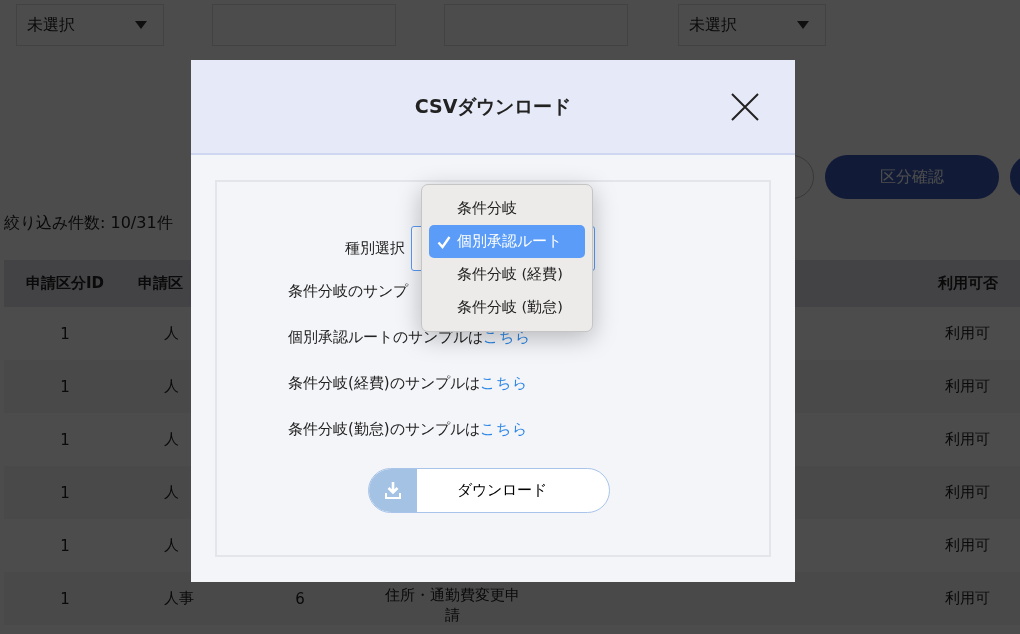 Image resolution: width=1020 pixels, height=634 pixels. What do you see at coordinates (493, 106) in the screenshot?
I see `modal-title: CSVダウンロード` at bounding box center [493, 106].